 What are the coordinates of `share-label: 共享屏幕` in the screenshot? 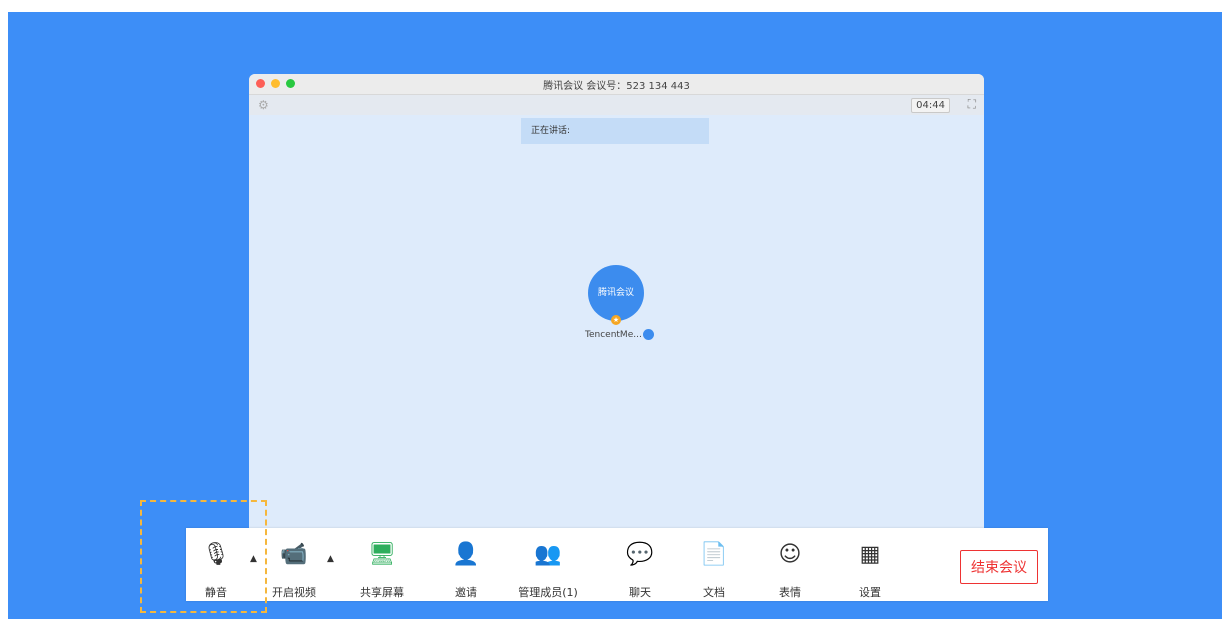 It's located at (382, 592).